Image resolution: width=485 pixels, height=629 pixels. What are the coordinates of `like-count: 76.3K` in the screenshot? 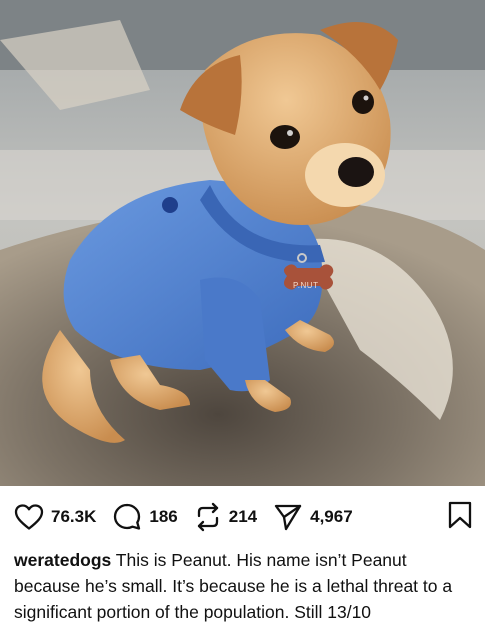 It's located at (74, 516).